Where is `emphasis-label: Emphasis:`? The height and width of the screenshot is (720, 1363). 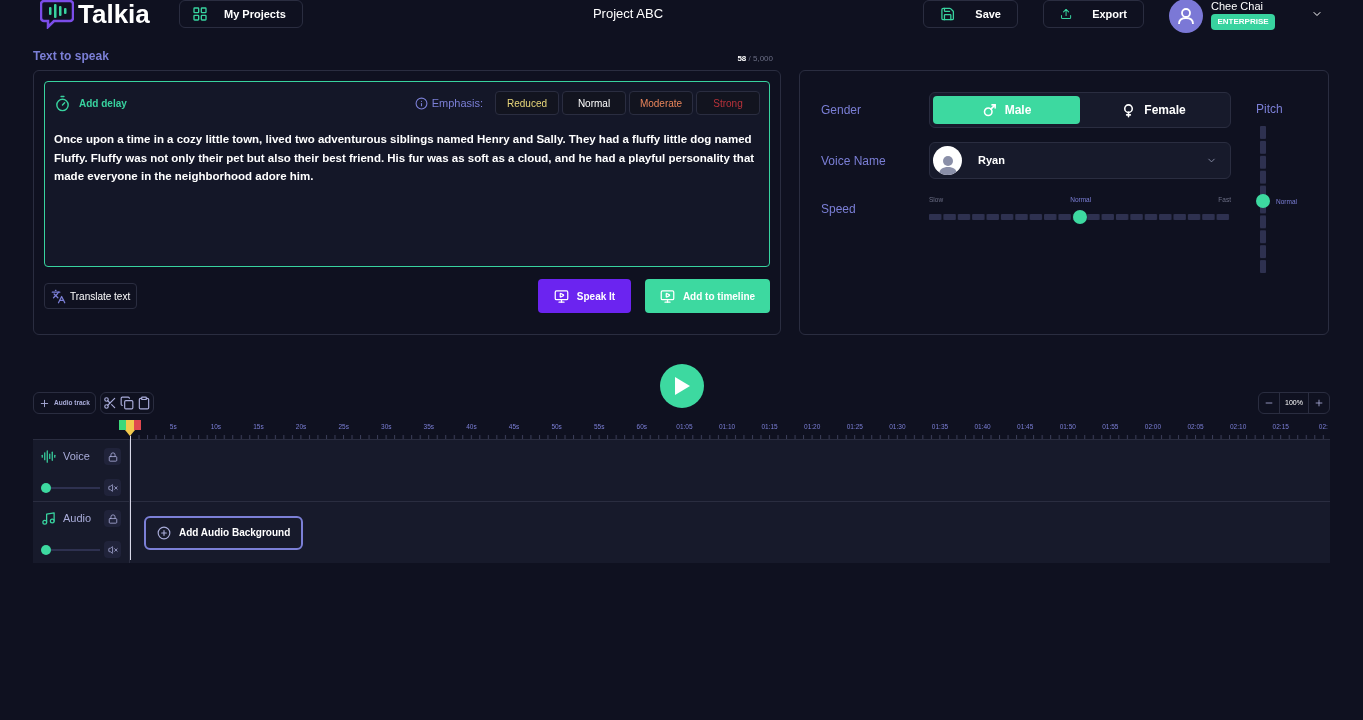
emphasis-label: Emphasis: is located at coordinates (457, 103).